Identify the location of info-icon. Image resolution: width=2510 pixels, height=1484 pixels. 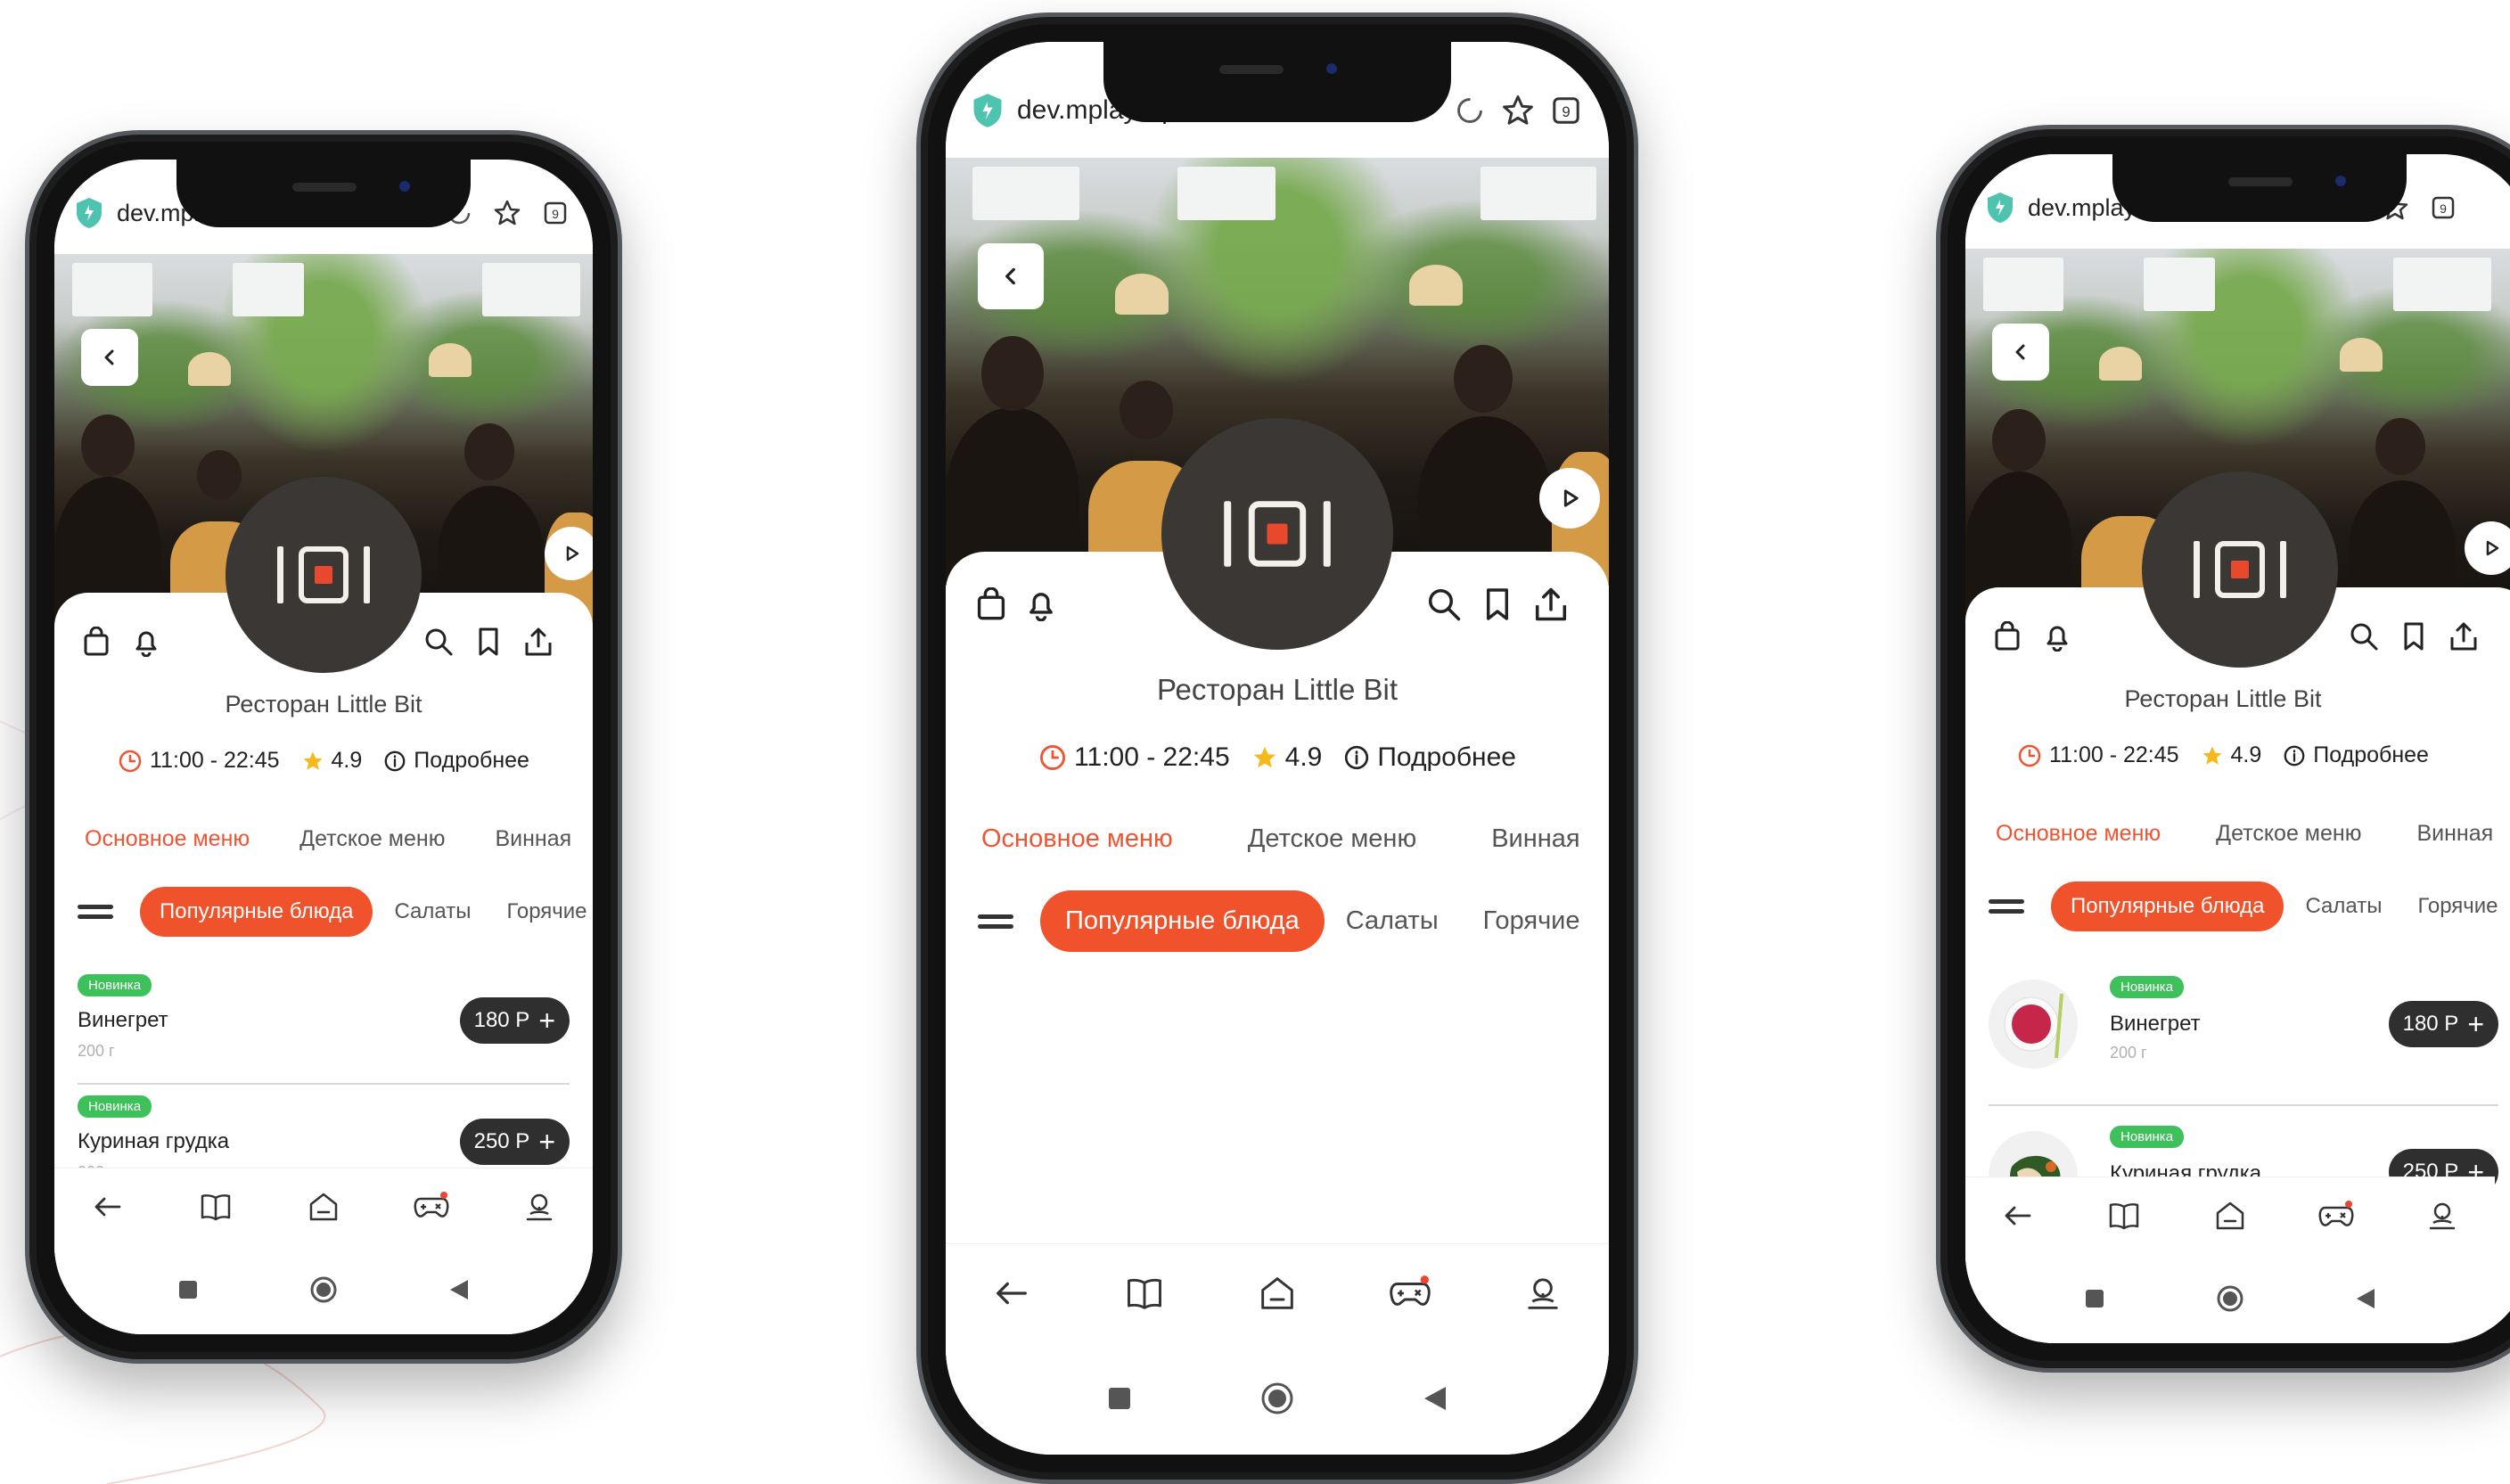
(395, 760).